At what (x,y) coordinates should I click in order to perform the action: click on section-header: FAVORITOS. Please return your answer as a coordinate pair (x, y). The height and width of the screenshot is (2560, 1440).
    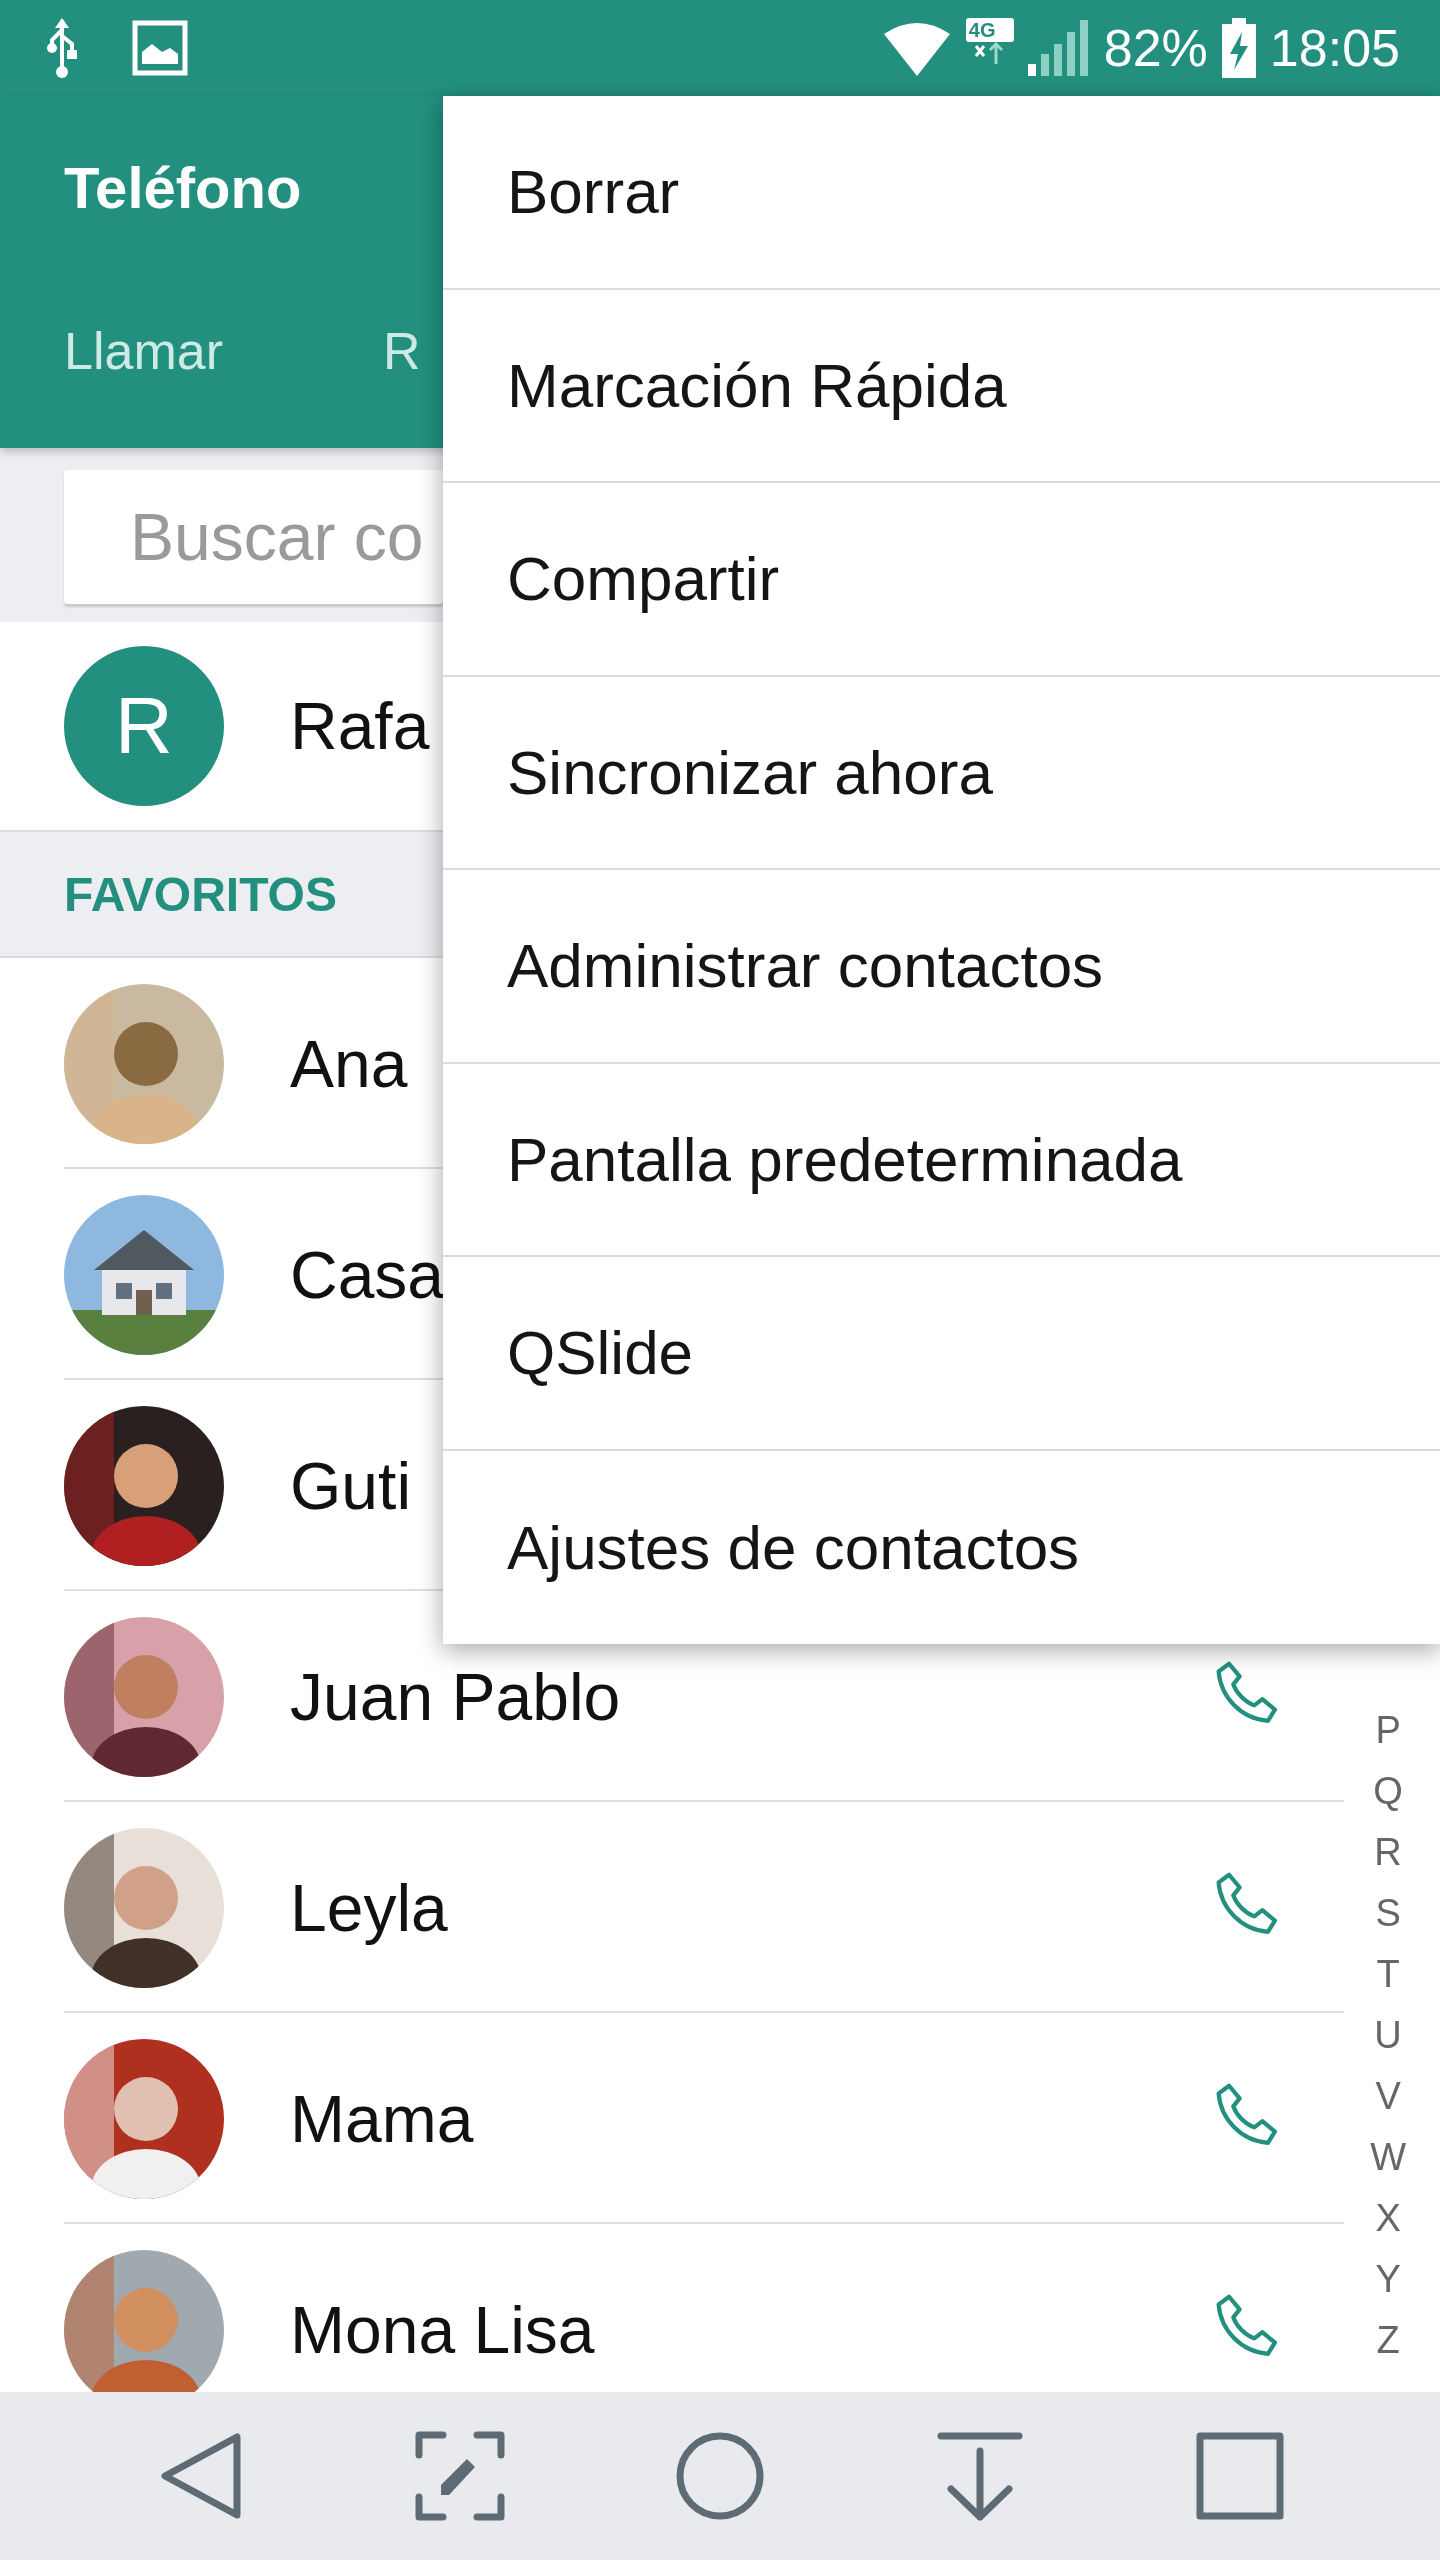
    Looking at the image, I should click on (200, 894).